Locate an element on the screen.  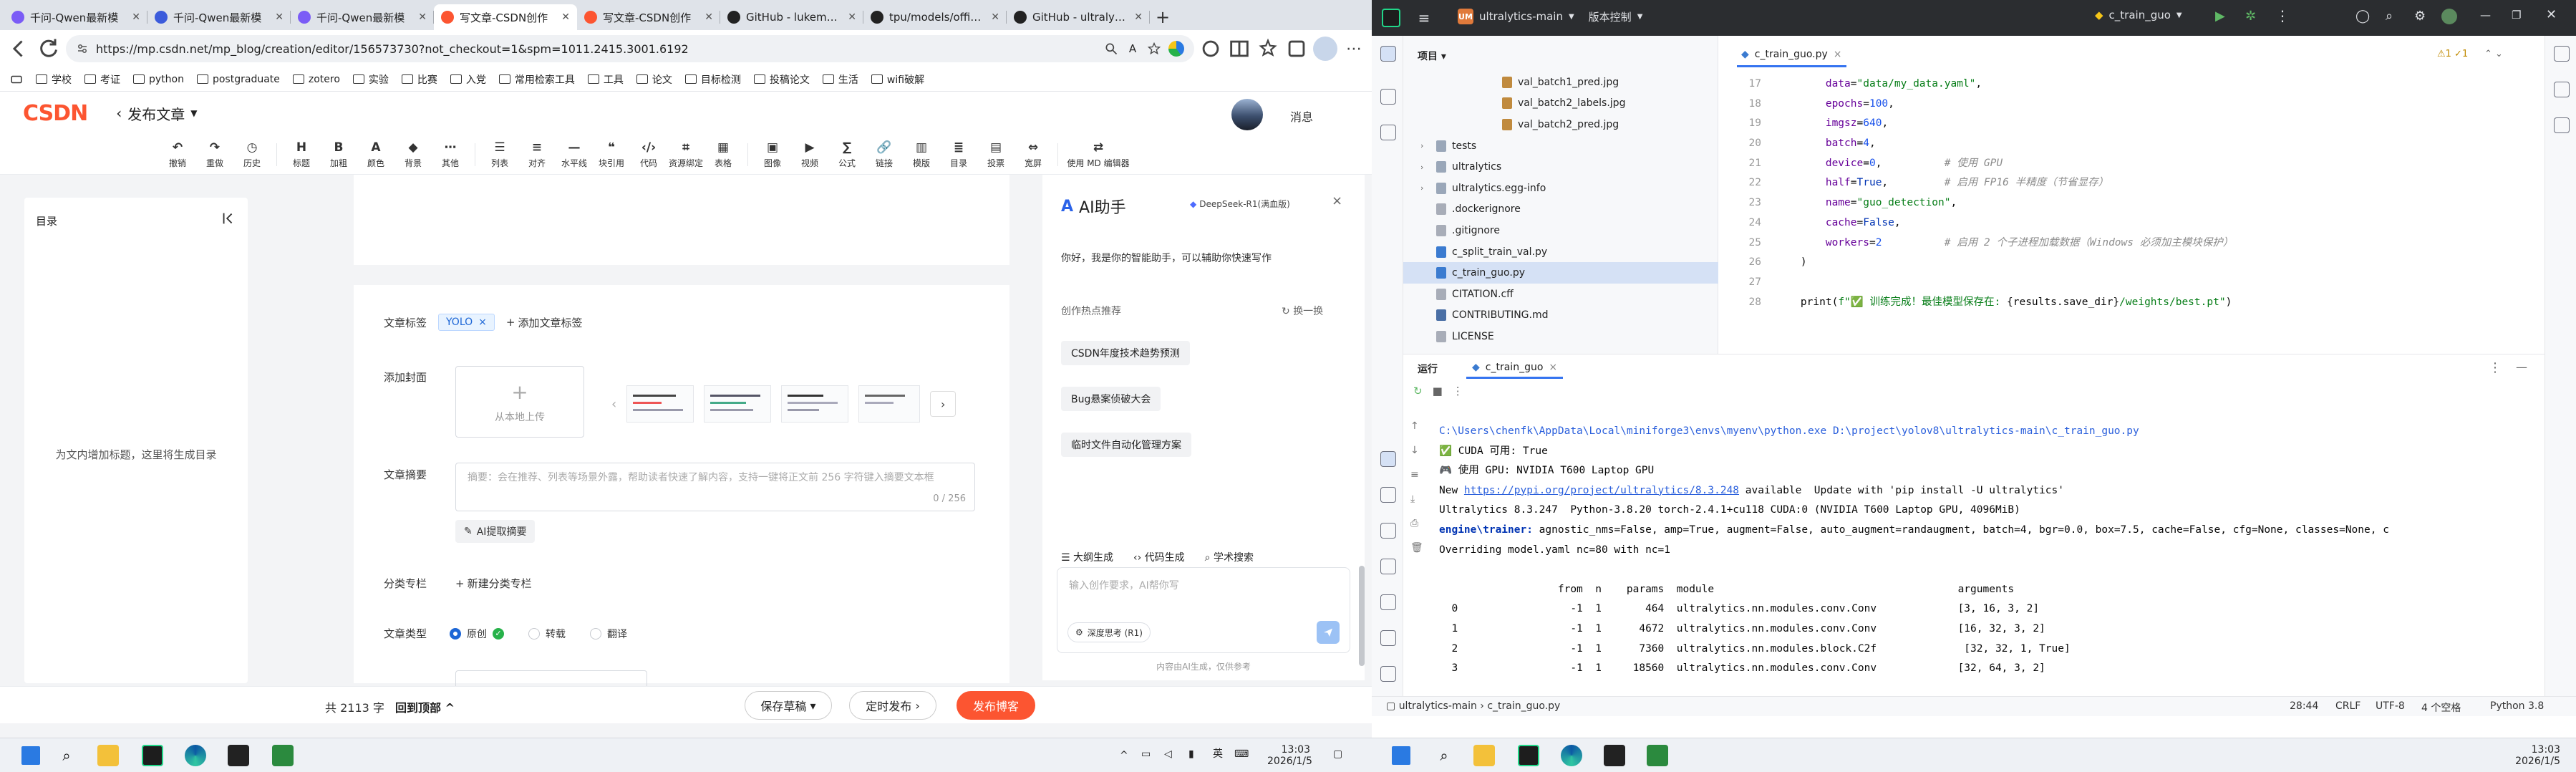
indent-setting: 4 个空格 is located at coordinates (2441, 708).